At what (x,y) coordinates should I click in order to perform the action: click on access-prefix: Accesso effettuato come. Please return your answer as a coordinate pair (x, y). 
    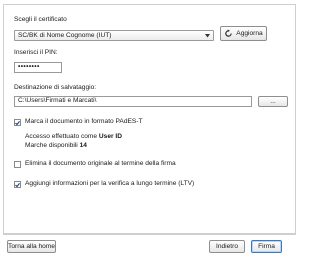
    Looking at the image, I should click on (62, 136).